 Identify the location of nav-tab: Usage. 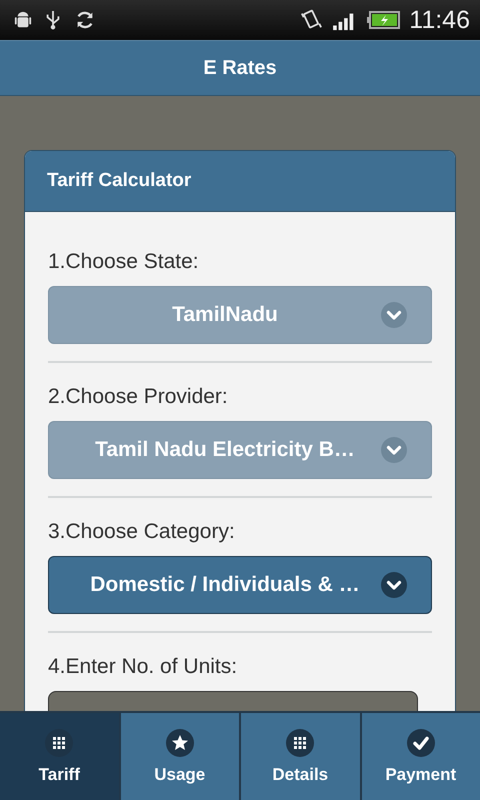
(179, 756).